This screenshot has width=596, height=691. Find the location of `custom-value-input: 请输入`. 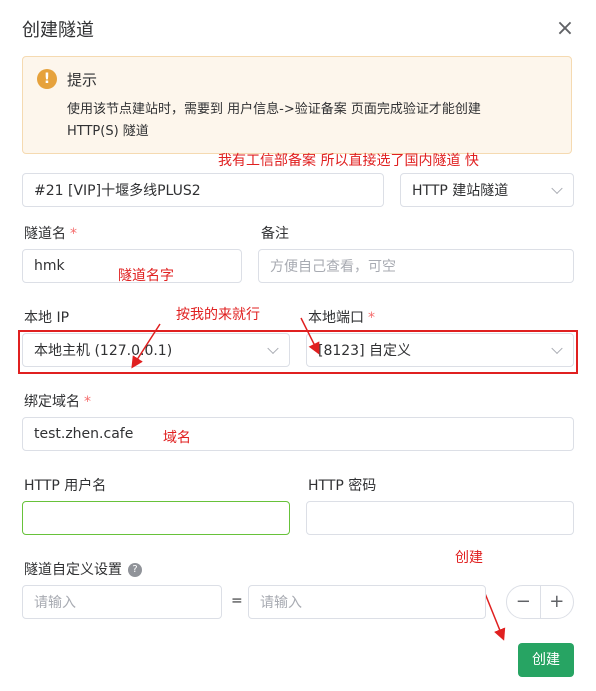

custom-value-input: 请输入 is located at coordinates (367, 602).